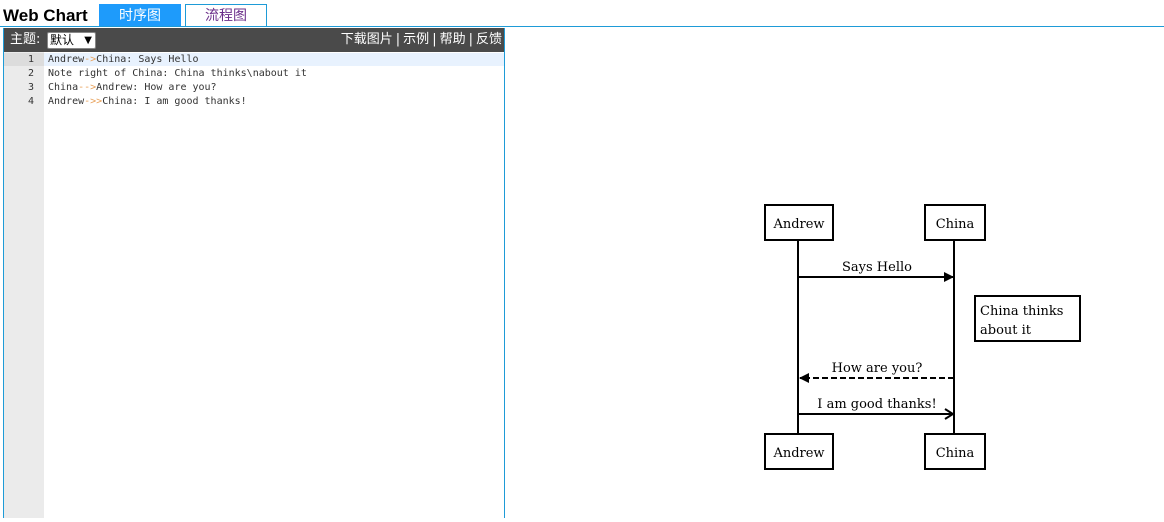 This screenshot has height=522, width=1164. What do you see at coordinates (90, 59) in the screenshot?
I see `arrow-token: ->` at bounding box center [90, 59].